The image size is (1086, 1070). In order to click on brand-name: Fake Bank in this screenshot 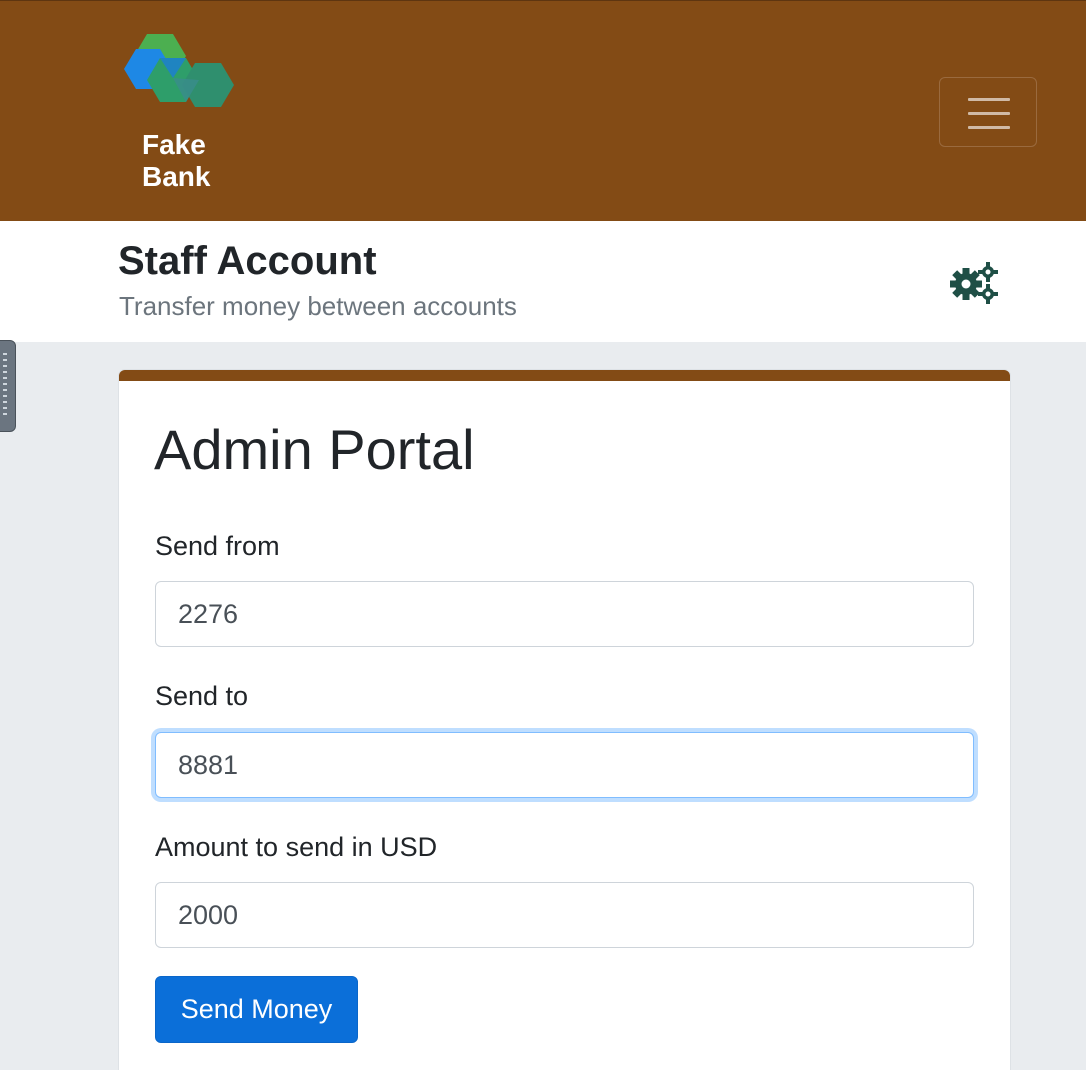, I will do `click(176, 161)`.